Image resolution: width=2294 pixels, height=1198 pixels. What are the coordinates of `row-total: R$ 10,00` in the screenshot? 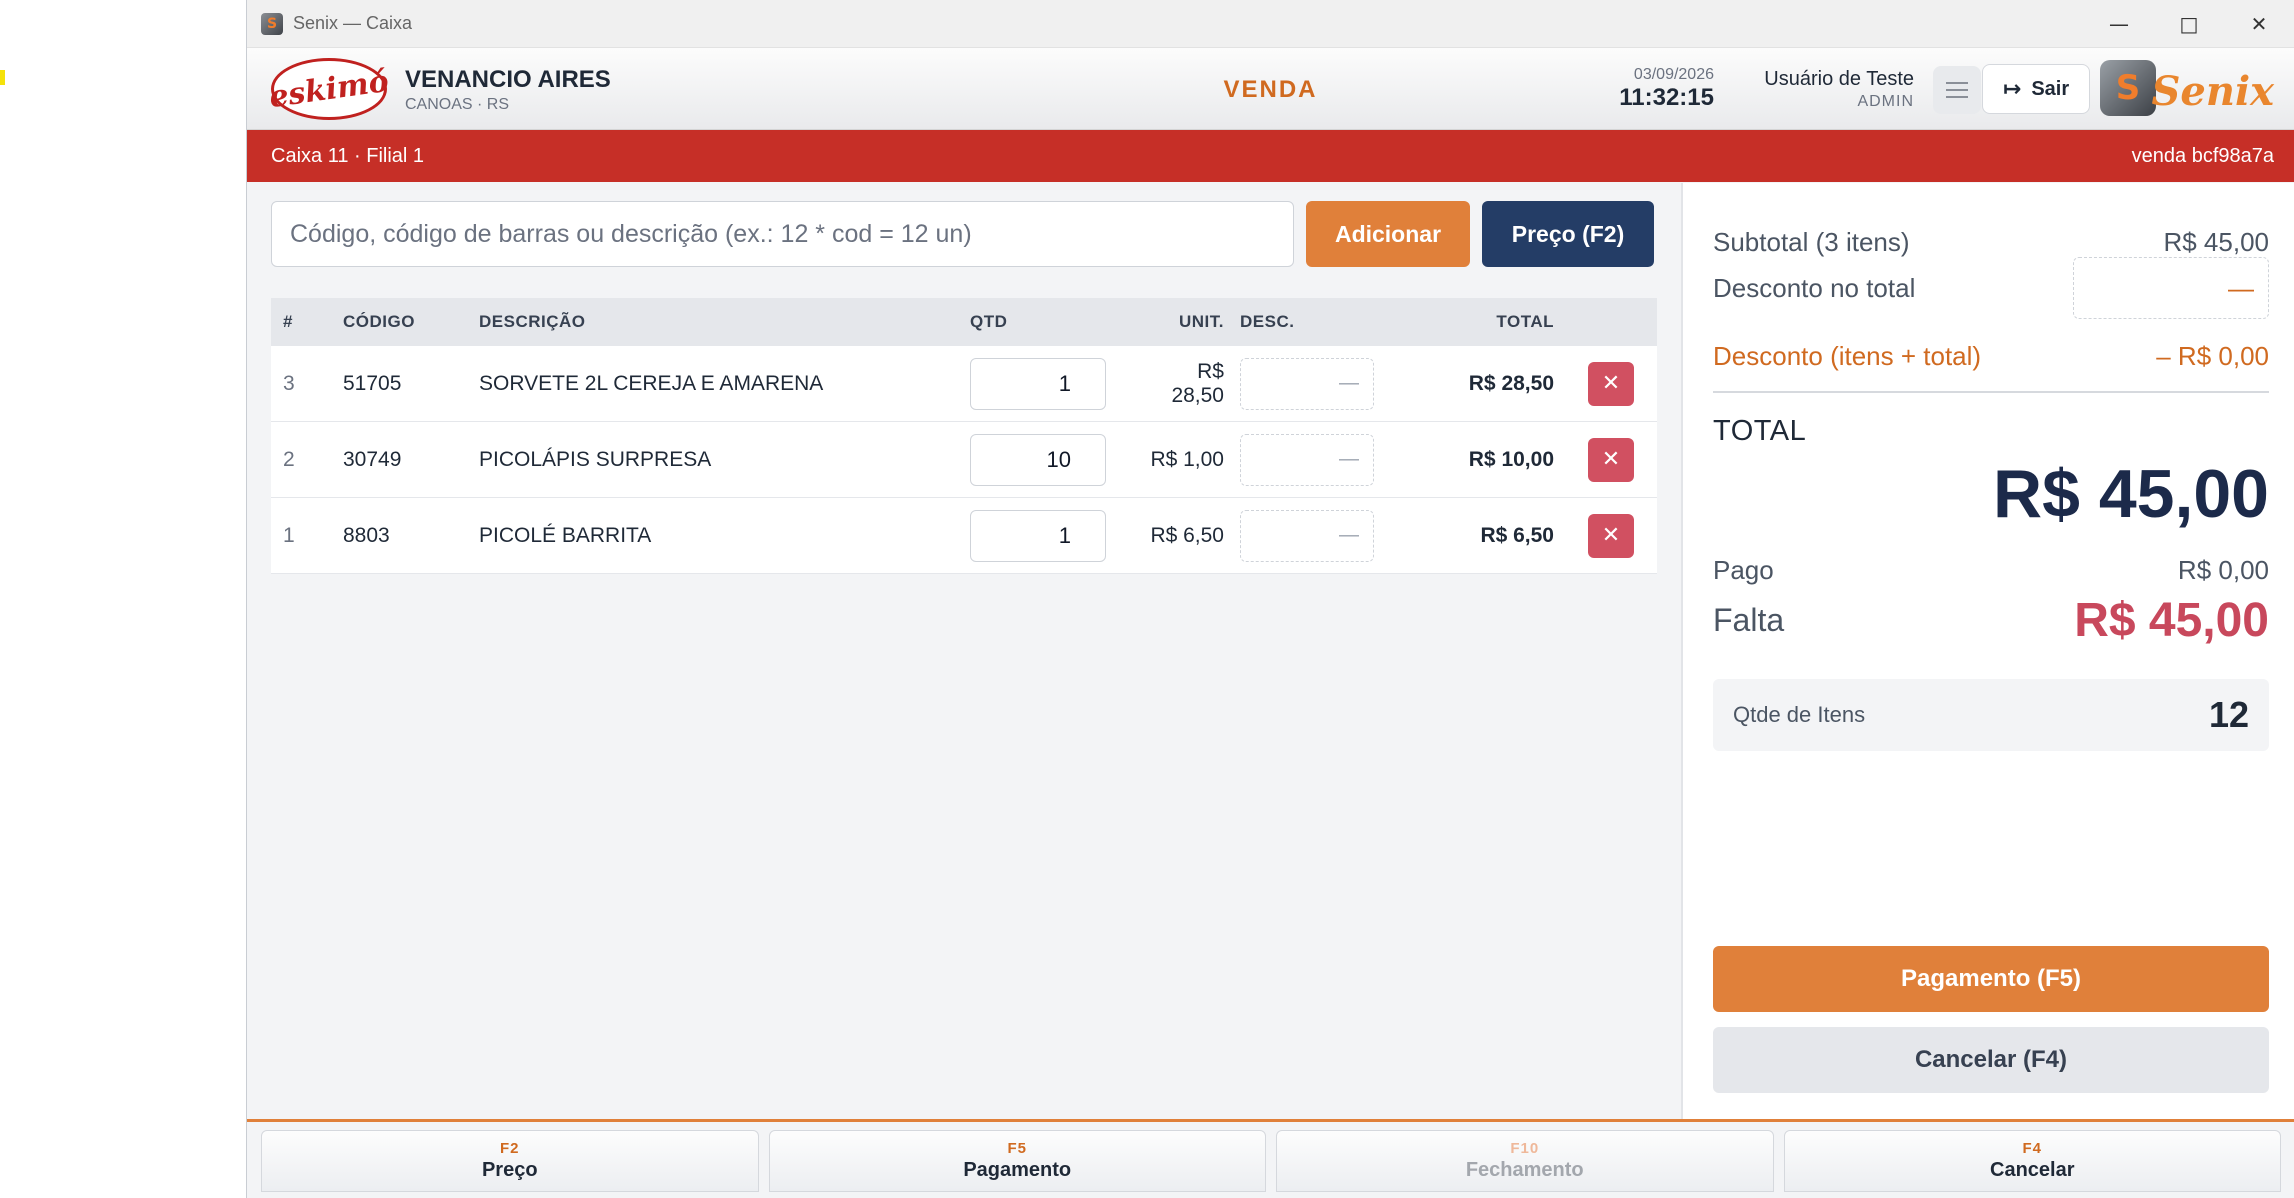 It's located at (1511, 459).